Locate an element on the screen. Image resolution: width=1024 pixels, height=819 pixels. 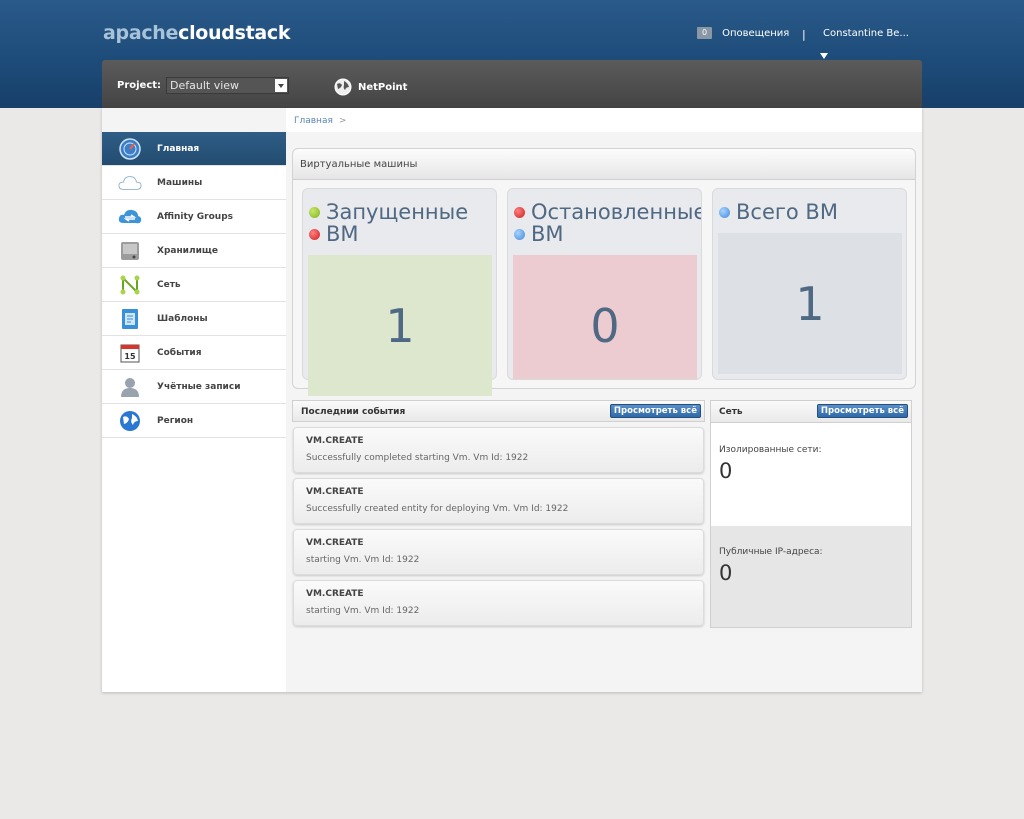
breadcrumb-bar: Главная > is located at coordinates (604, 120).